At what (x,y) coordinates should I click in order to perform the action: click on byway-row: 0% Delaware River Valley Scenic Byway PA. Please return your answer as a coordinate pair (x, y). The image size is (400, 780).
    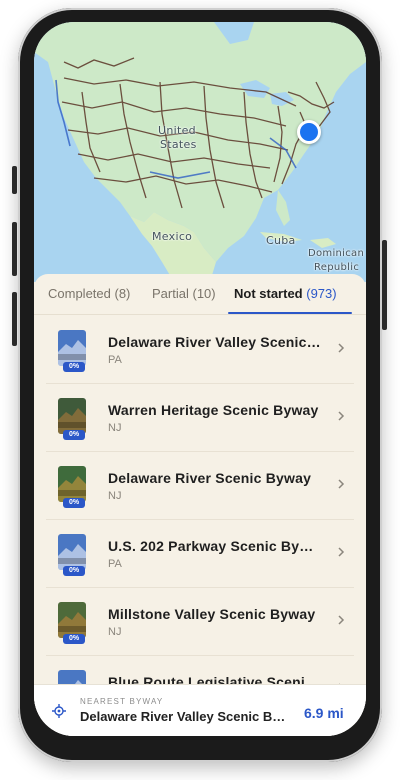
    Looking at the image, I should click on (200, 350).